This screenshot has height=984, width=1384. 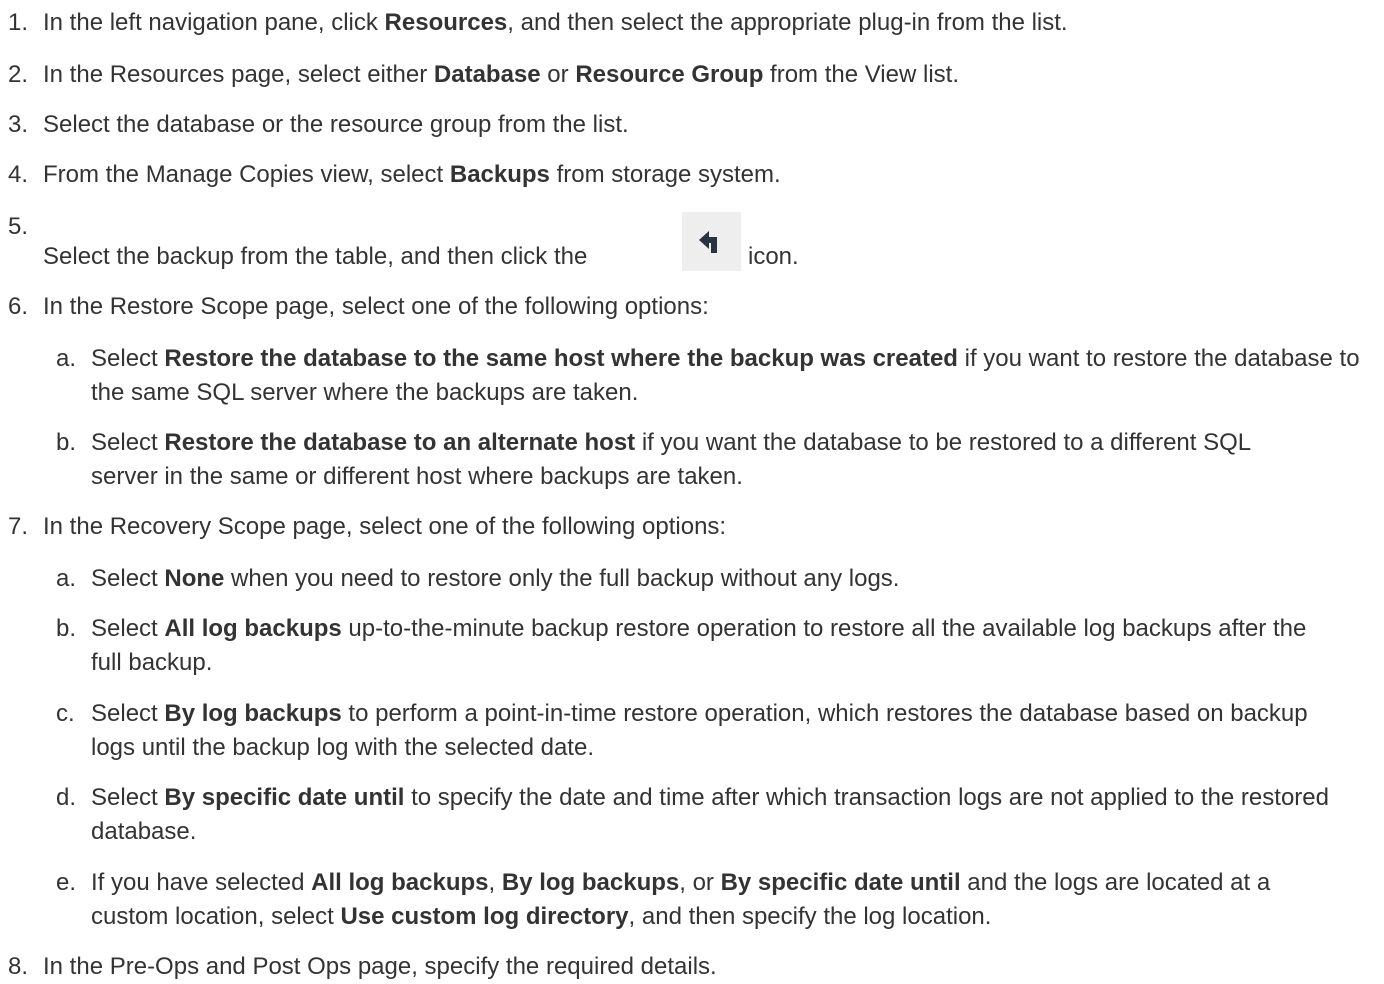 What do you see at coordinates (669, 74) in the screenshot?
I see `ui-term: Resource Group` at bounding box center [669, 74].